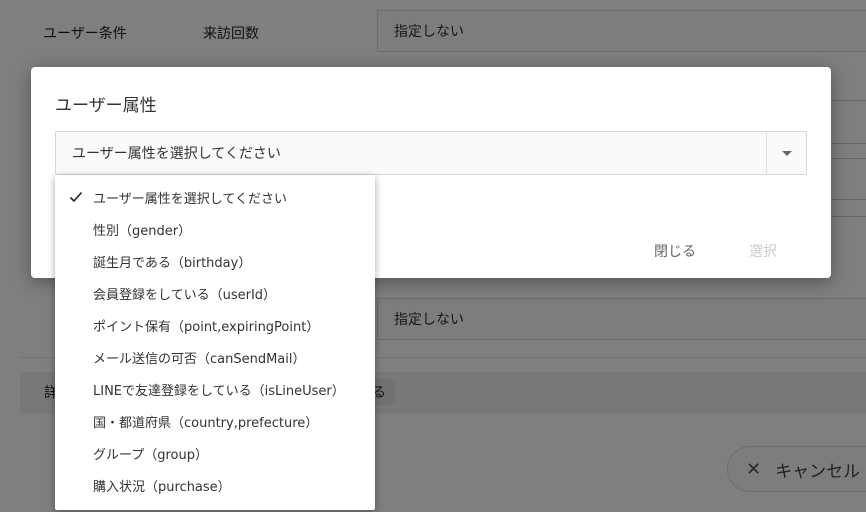  Describe the element at coordinates (215, 453) in the screenshot. I see `menu-item: グループ（group）` at that location.